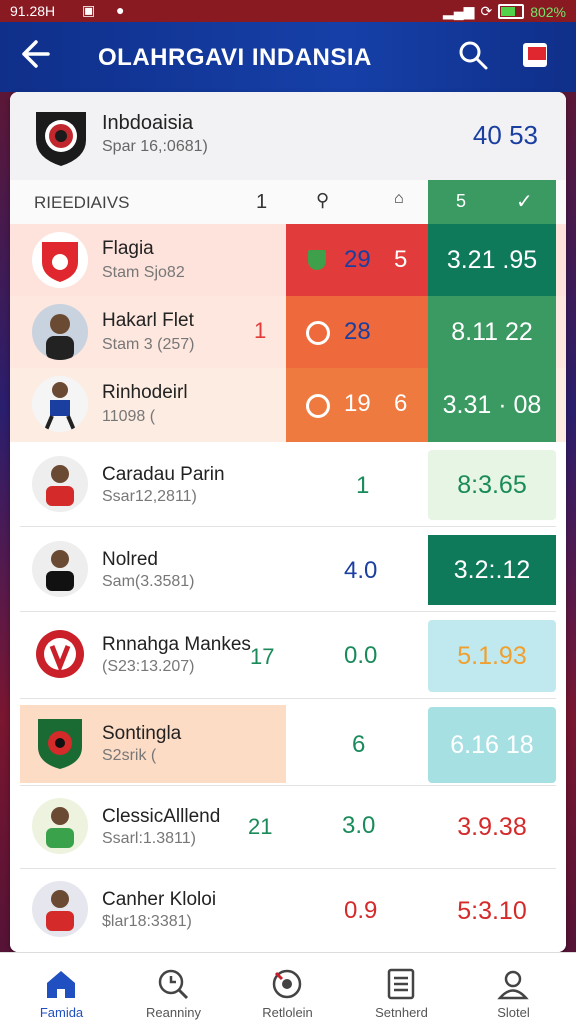 Image resolution: width=576 pixels, height=1025 pixels. Describe the element at coordinates (149, 838) in the screenshot. I see `row-subtitle: Ssarl:1.3811)` at that location.